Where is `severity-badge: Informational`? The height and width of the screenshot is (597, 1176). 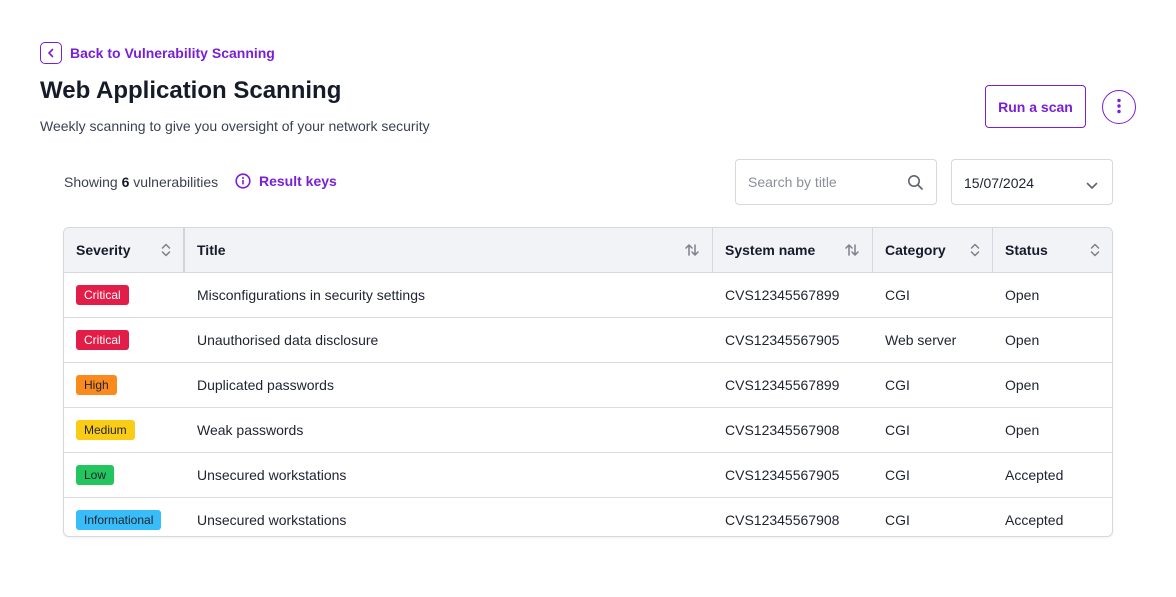 severity-badge: Informational is located at coordinates (119, 520).